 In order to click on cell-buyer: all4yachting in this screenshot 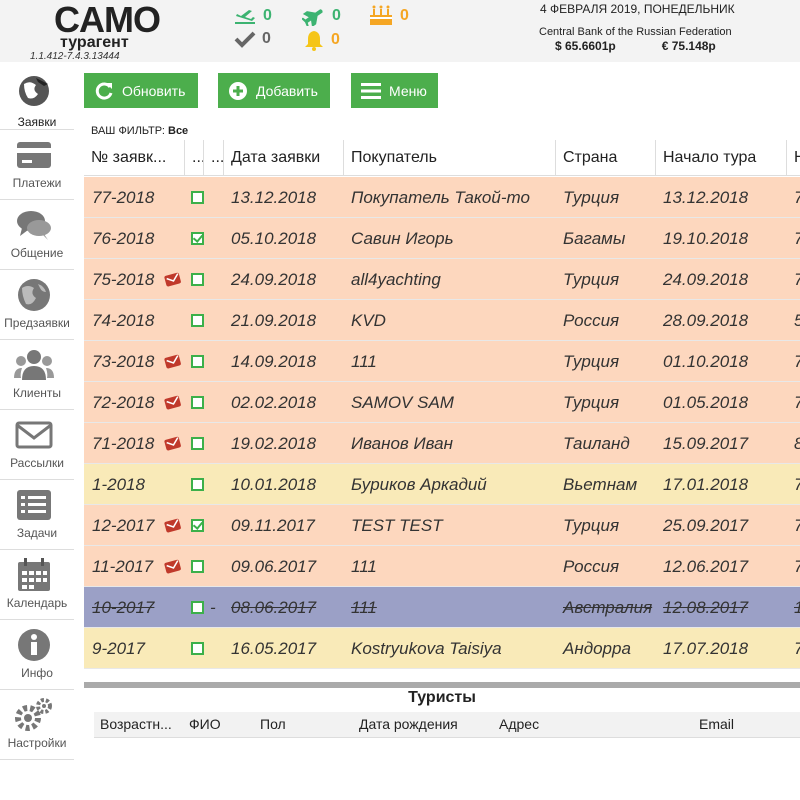, I will do `click(396, 279)`.